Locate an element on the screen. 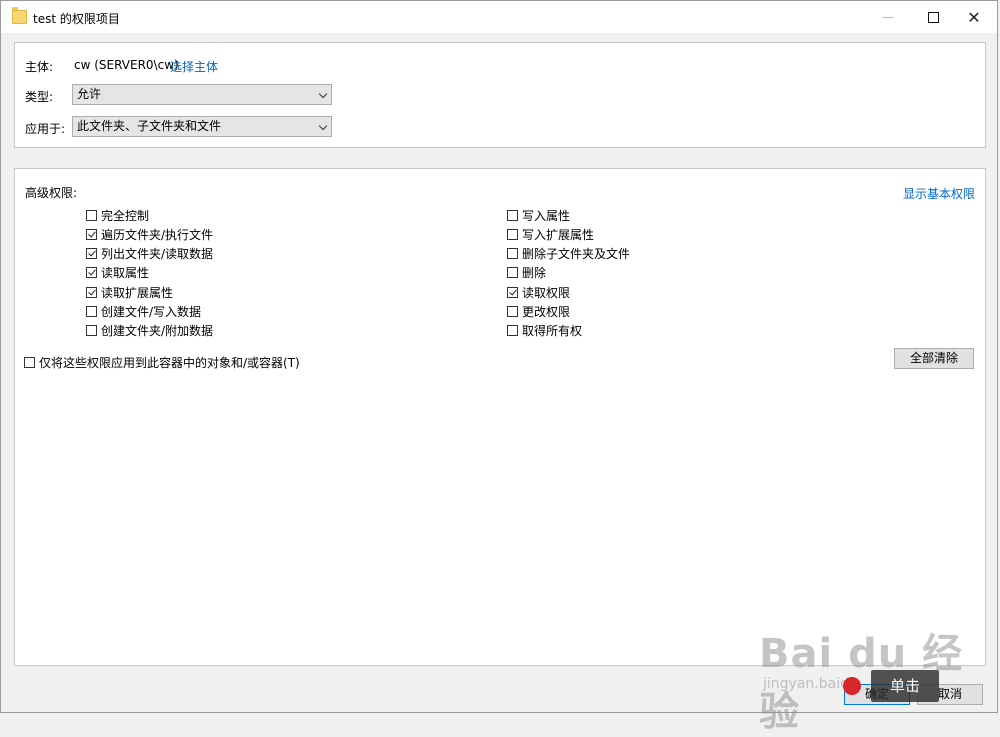 This screenshot has height=737, width=1000. maximize-button is located at coordinates (933, 17).